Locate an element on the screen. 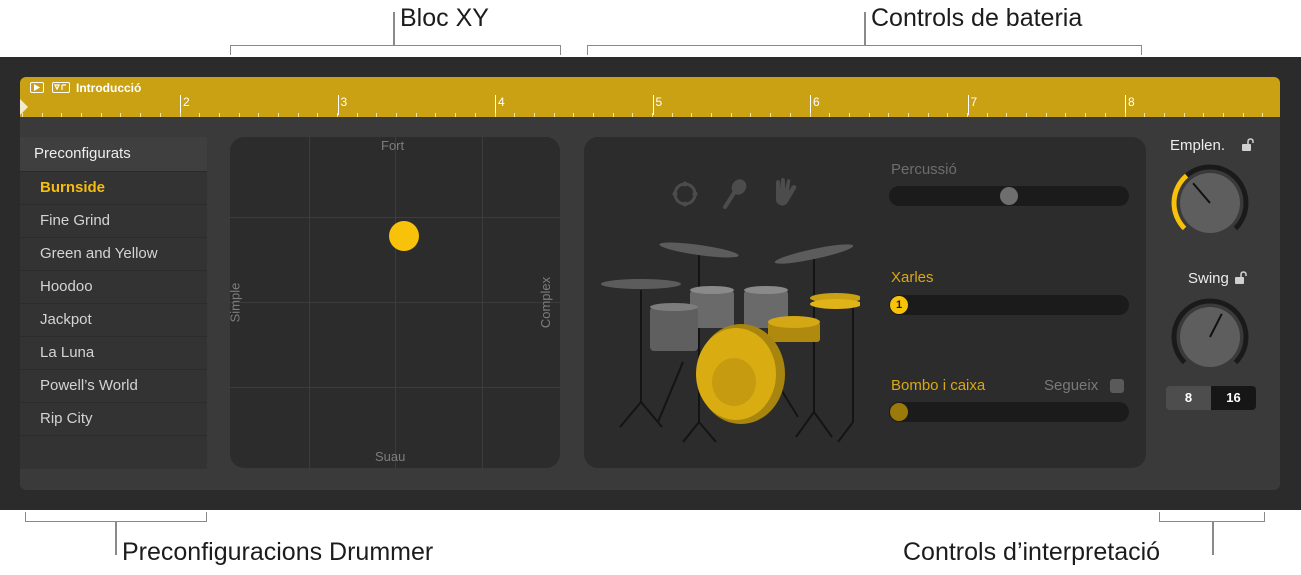 The image size is (1301, 575). drum-kit-icon is located at coordinates (729, 342).